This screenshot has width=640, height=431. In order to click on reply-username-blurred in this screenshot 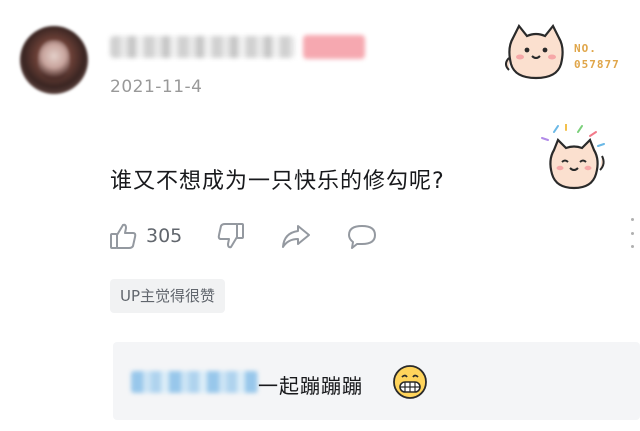, I will do `click(194, 382)`.